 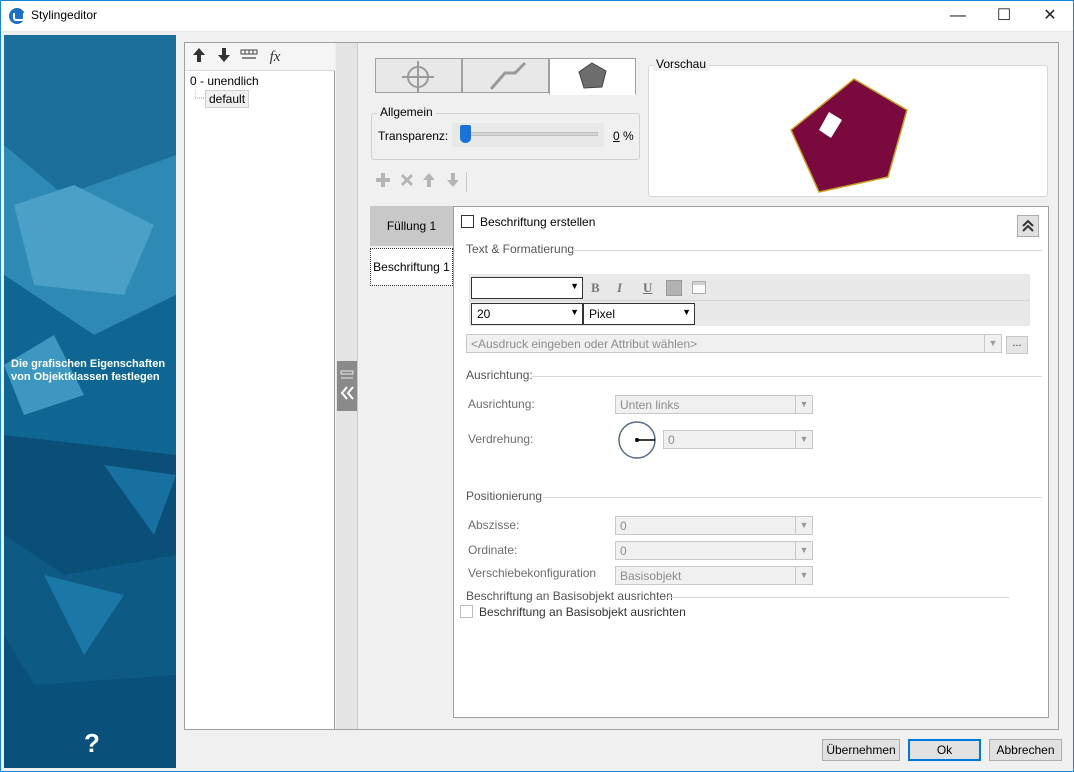 What do you see at coordinates (714, 550) in the screenshot?
I see `ordinate-select: 0 ▼` at bounding box center [714, 550].